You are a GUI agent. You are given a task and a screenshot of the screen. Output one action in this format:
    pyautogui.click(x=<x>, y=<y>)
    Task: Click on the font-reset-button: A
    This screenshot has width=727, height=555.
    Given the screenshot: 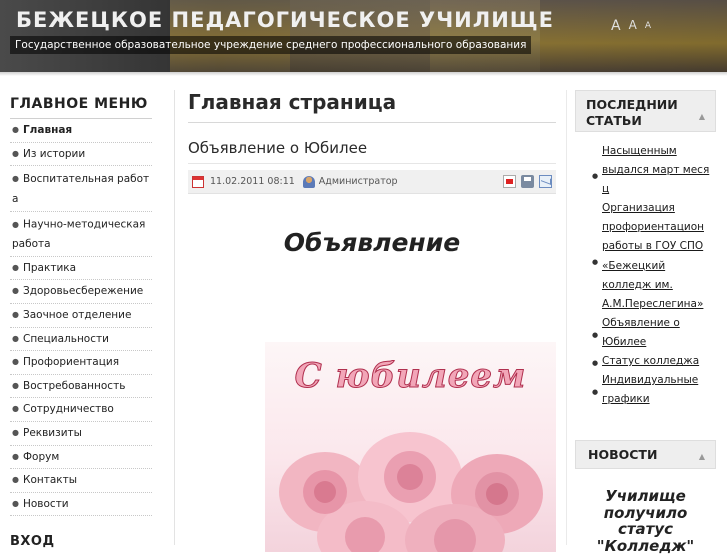 What is the action you would take?
    pyautogui.click(x=633, y=26)
    